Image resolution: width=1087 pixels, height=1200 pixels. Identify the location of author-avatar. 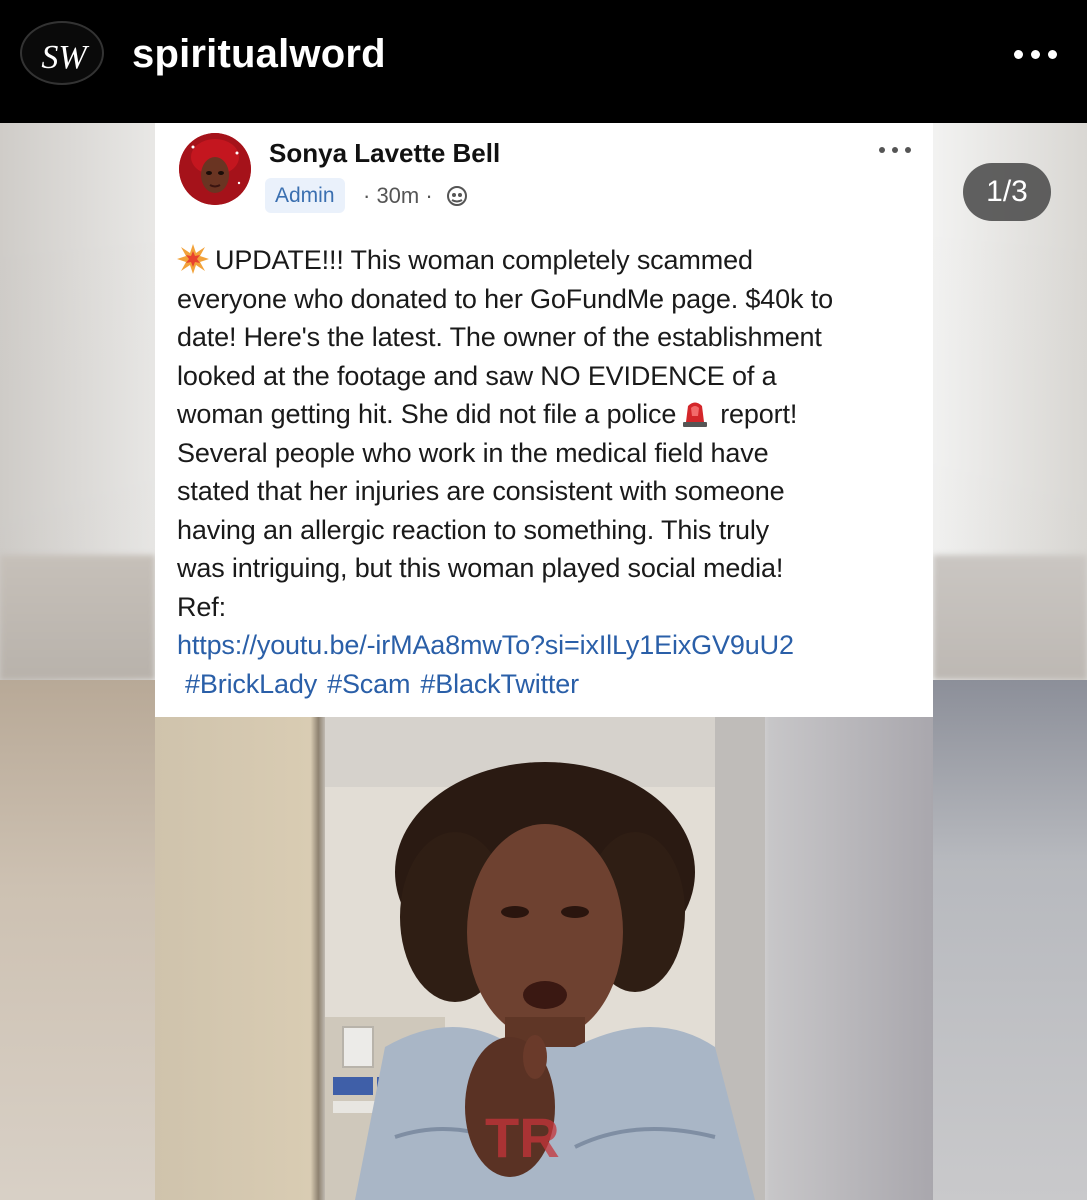
(215, 169).